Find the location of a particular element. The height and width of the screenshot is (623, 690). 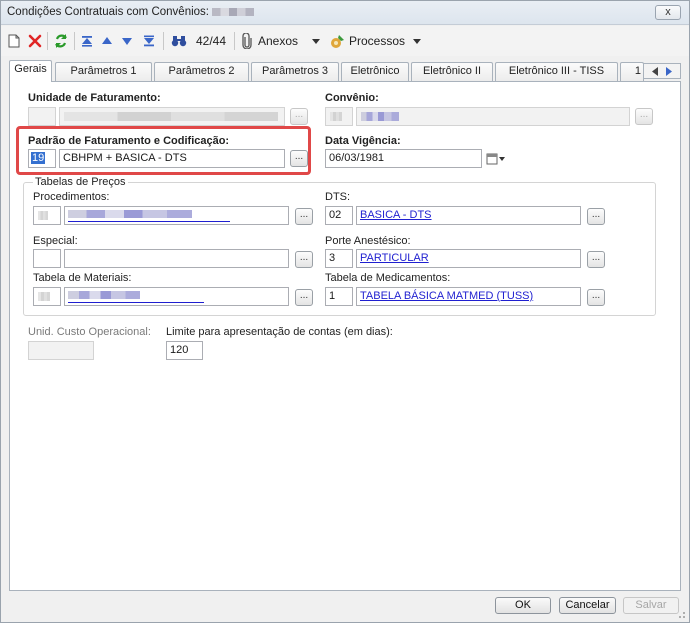

tab-gerais: Gerais is located at coordinates (30, 71).